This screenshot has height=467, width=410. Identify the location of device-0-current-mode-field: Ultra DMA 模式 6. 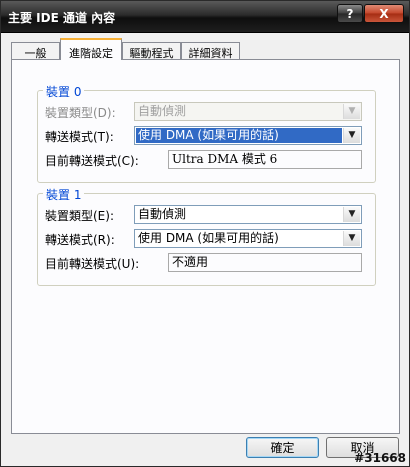
(265, 159).